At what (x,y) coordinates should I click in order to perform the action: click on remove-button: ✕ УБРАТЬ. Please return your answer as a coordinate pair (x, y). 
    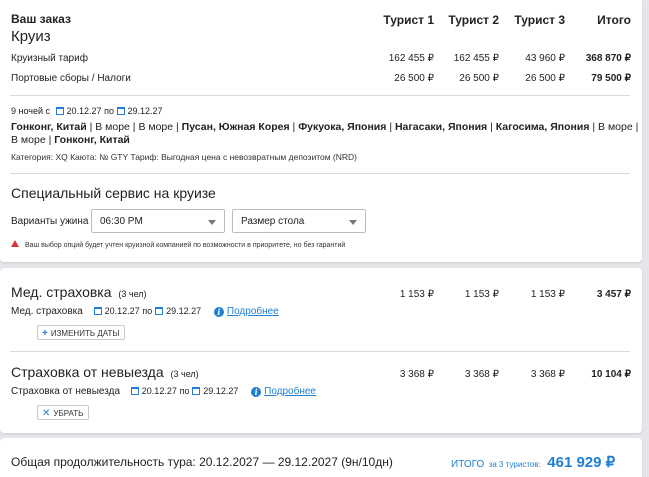
    Looking at the image, I should click on (63, 412).